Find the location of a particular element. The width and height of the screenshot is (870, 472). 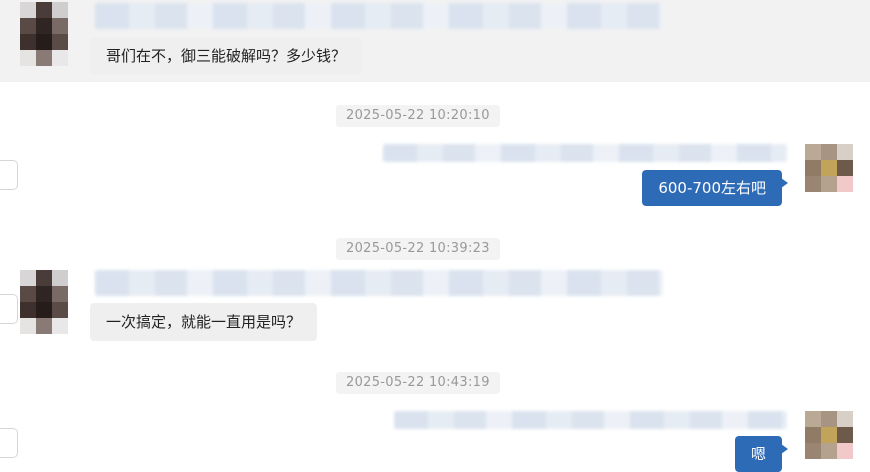

timestamp: 2025-05-22 10:43:19 is located at coordinates (418, 383).